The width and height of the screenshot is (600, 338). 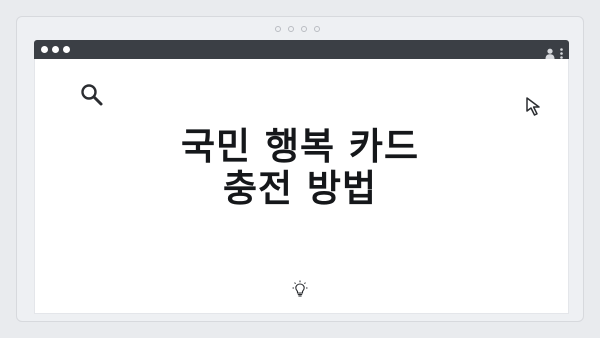 I want to click on pagination-dots, so click(x=297, y=30).